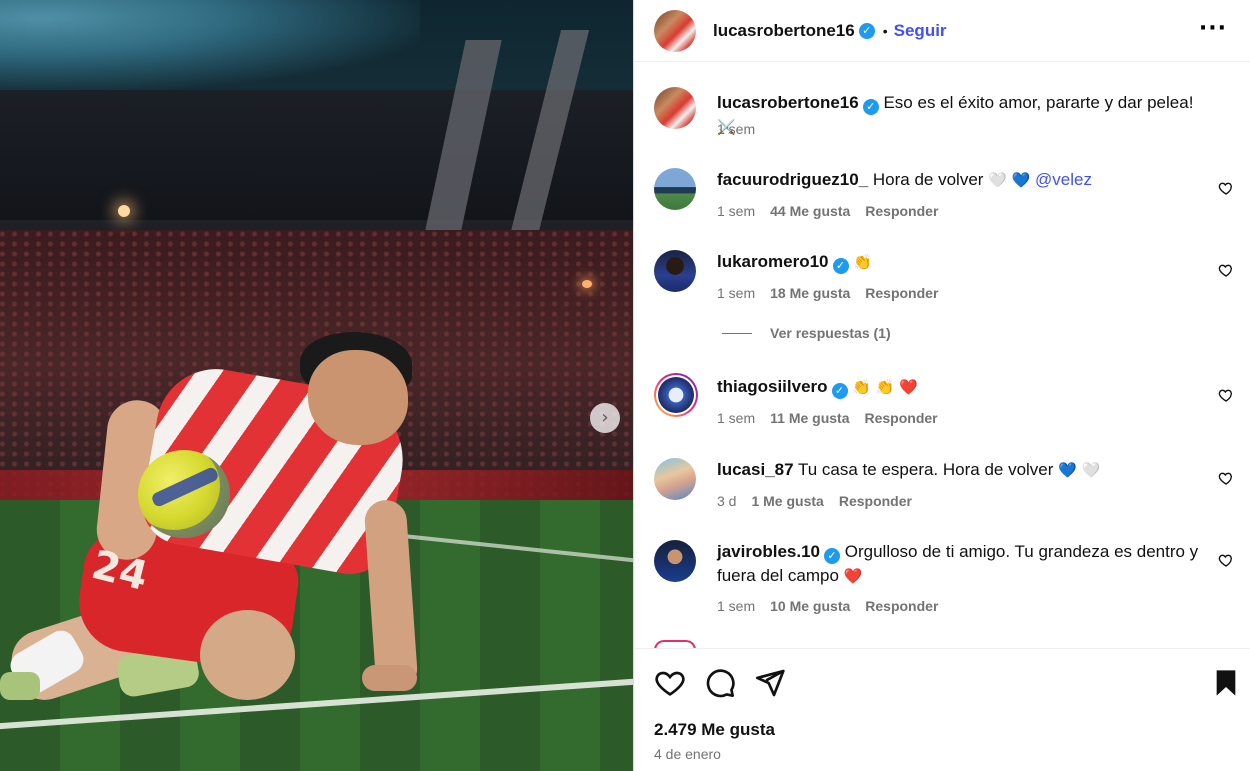 This screenshot has width=1250, height=771. Describe the element at coordinates (687, 754) in the screenshot. I see `post-date: 4 de enero` at that location.